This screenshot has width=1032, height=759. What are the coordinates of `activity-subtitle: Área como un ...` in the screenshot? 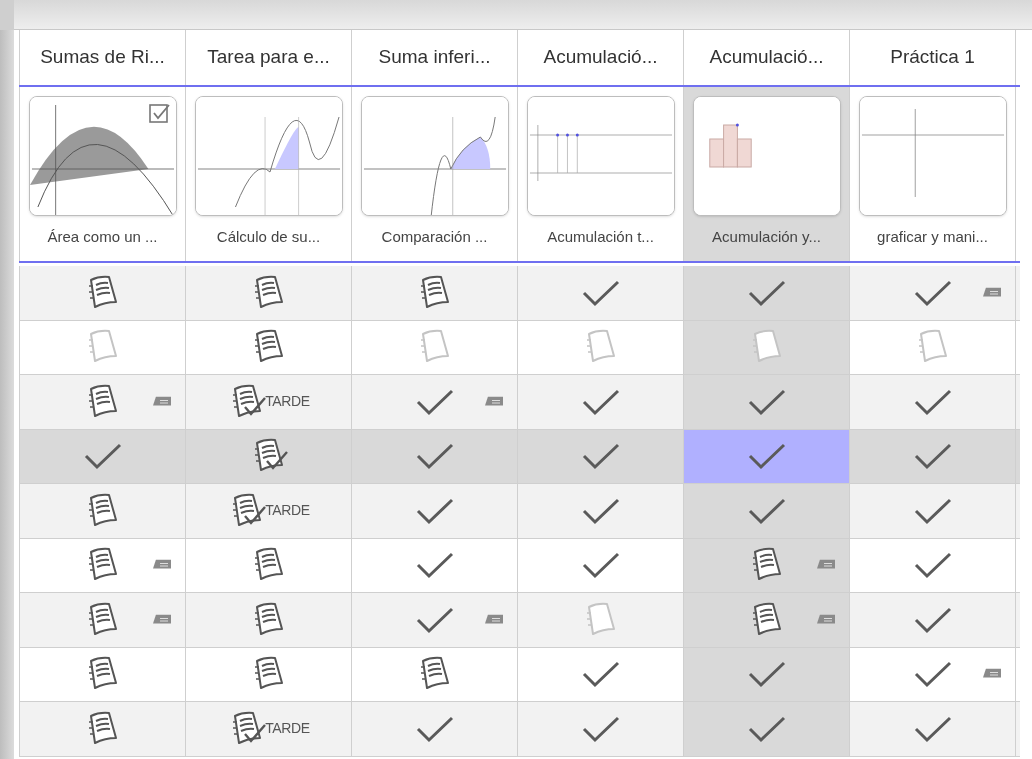 It's located at (102, 237).